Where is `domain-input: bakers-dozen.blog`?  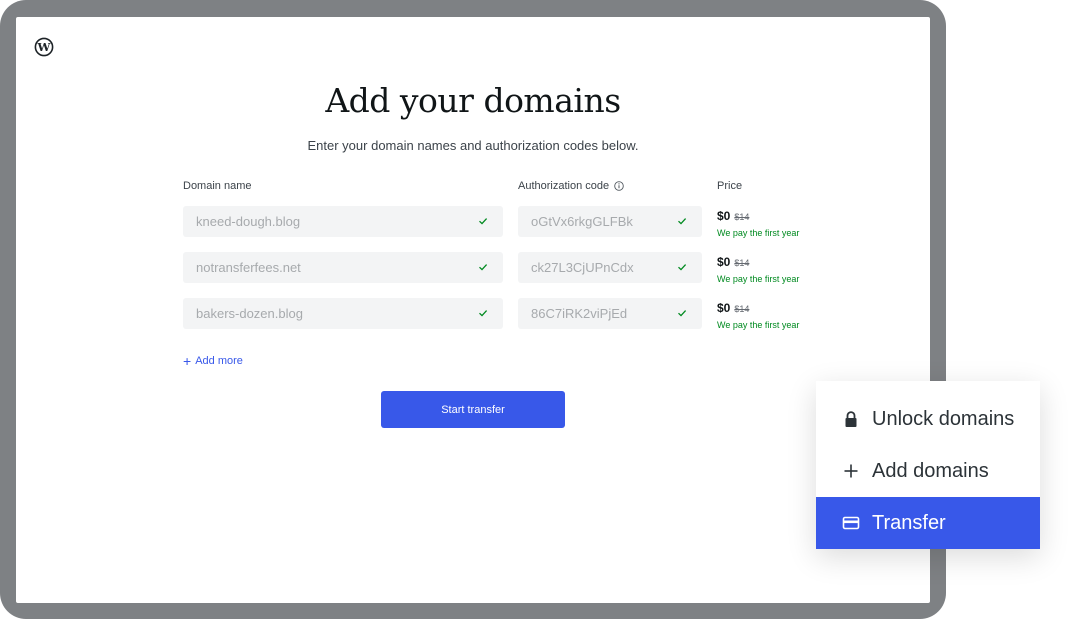 domain-input: bakers-dozen.blog is located at coordinates (343, 313).